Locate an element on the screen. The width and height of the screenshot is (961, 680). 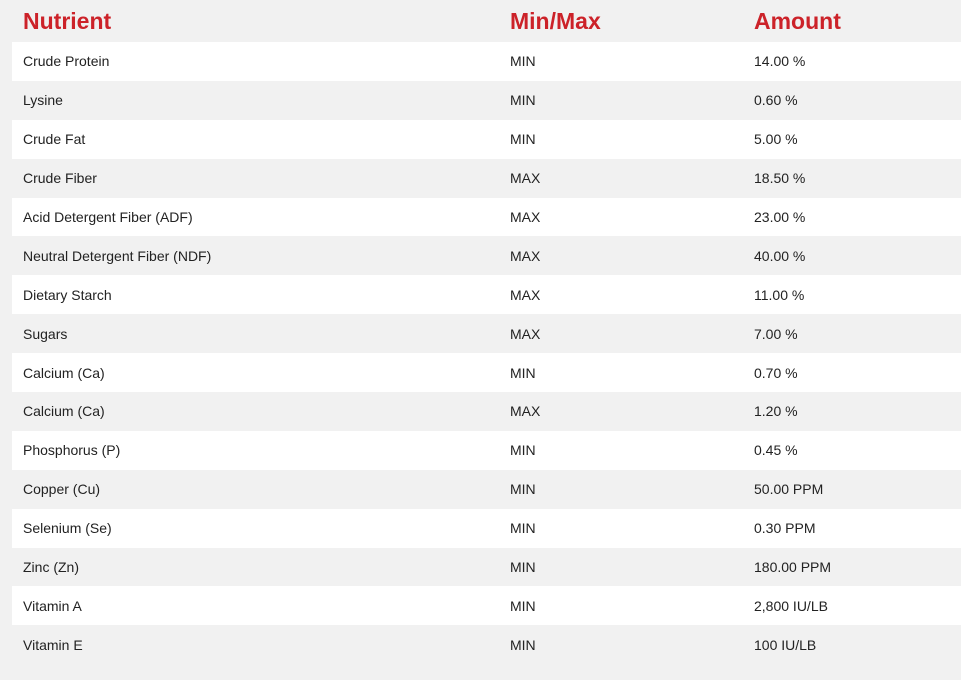
nutrient-cell: Crude Protein is located at coordinates (66, 61).